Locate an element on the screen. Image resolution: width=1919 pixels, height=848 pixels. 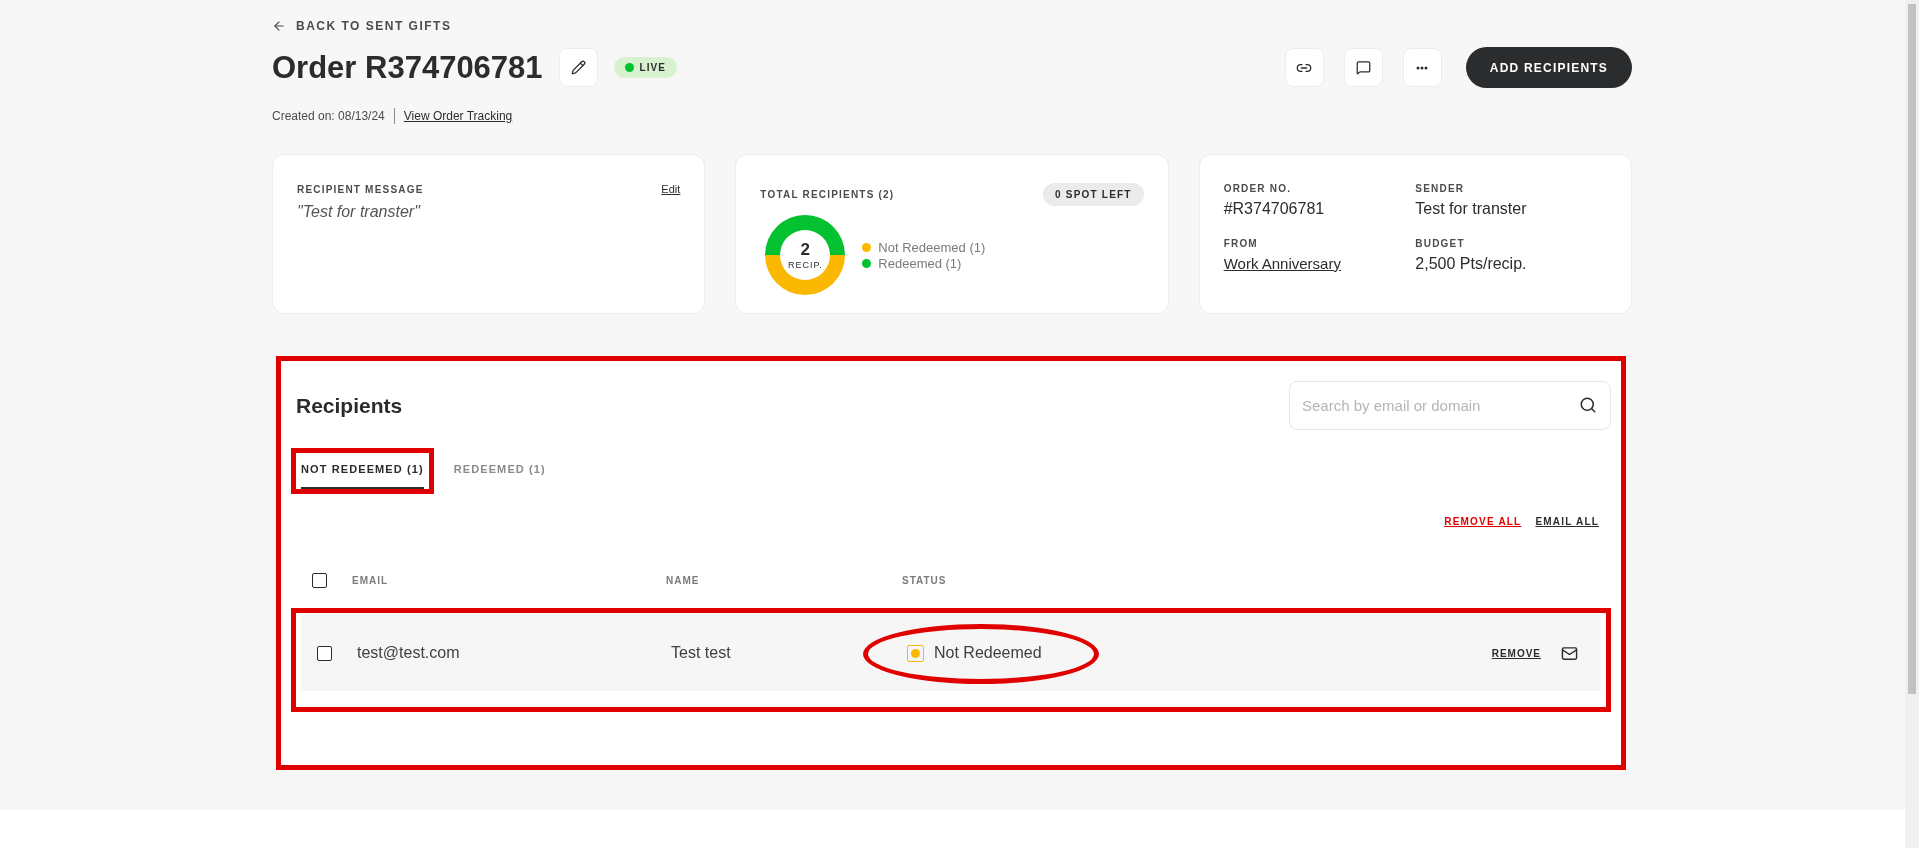
status-badge: LIVE is located at coordinates (645, 67).